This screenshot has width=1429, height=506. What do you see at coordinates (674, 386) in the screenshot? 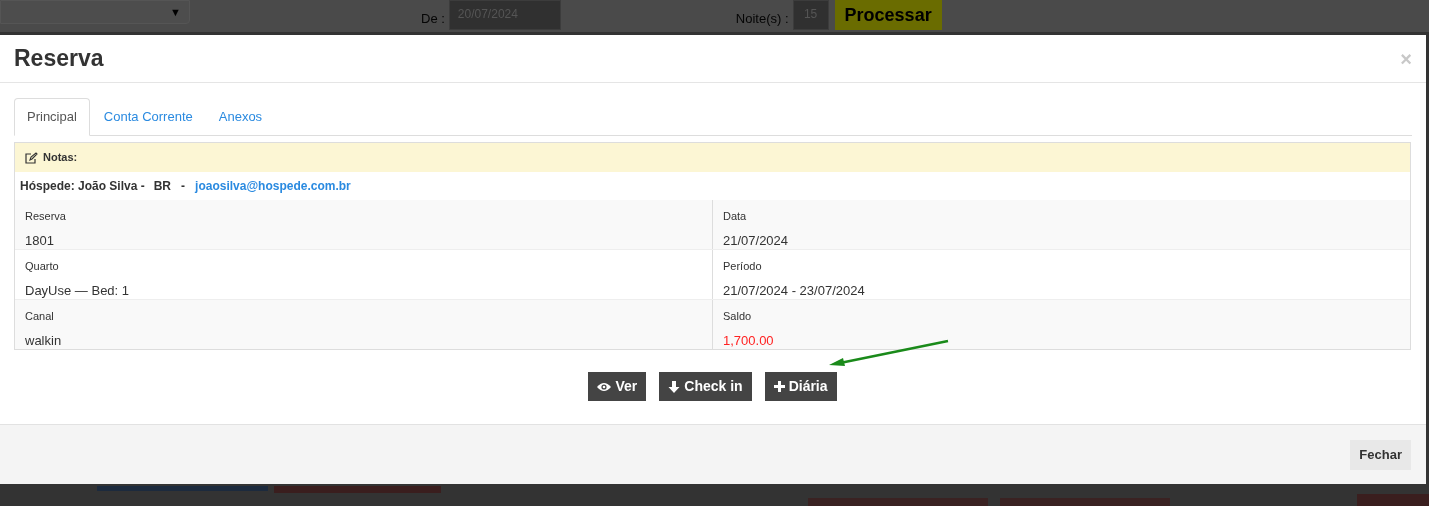
I see `down-arrow-icon` at bounding box center [674, 386].